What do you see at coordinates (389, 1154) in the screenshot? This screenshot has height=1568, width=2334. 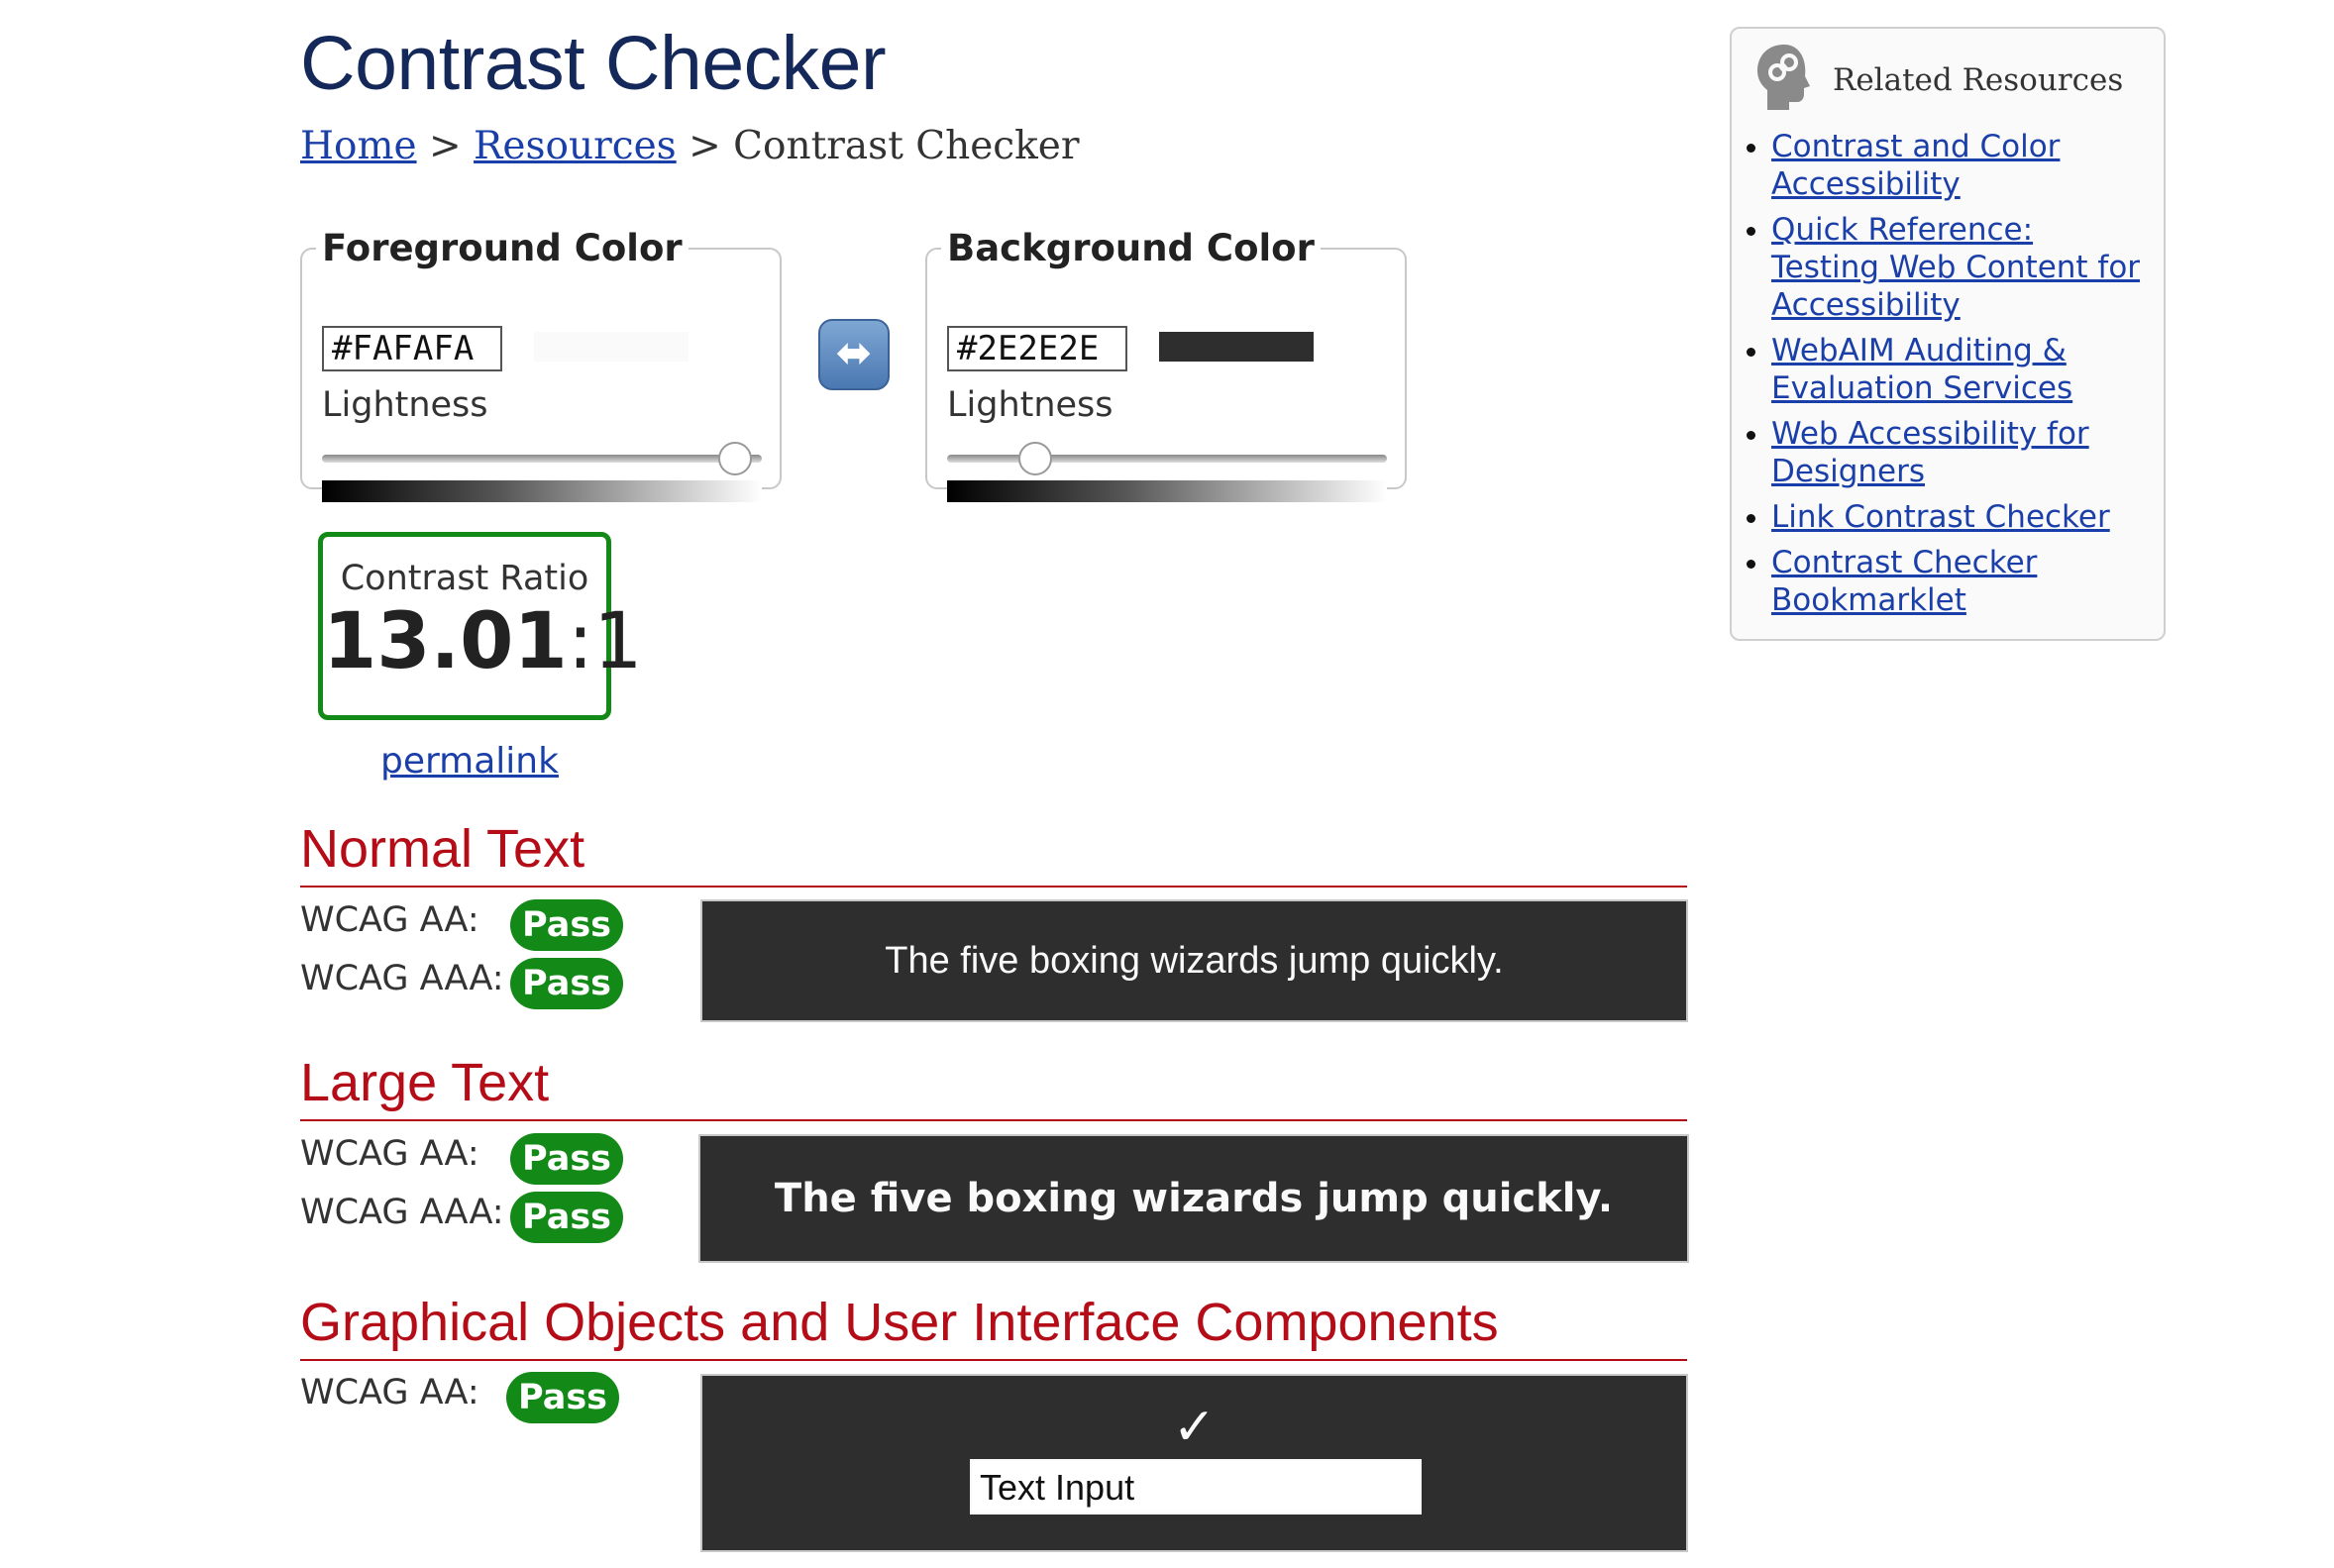 I see `large-wcag-aa-label: WCAG AA:` at bounding box center [389, 1154].